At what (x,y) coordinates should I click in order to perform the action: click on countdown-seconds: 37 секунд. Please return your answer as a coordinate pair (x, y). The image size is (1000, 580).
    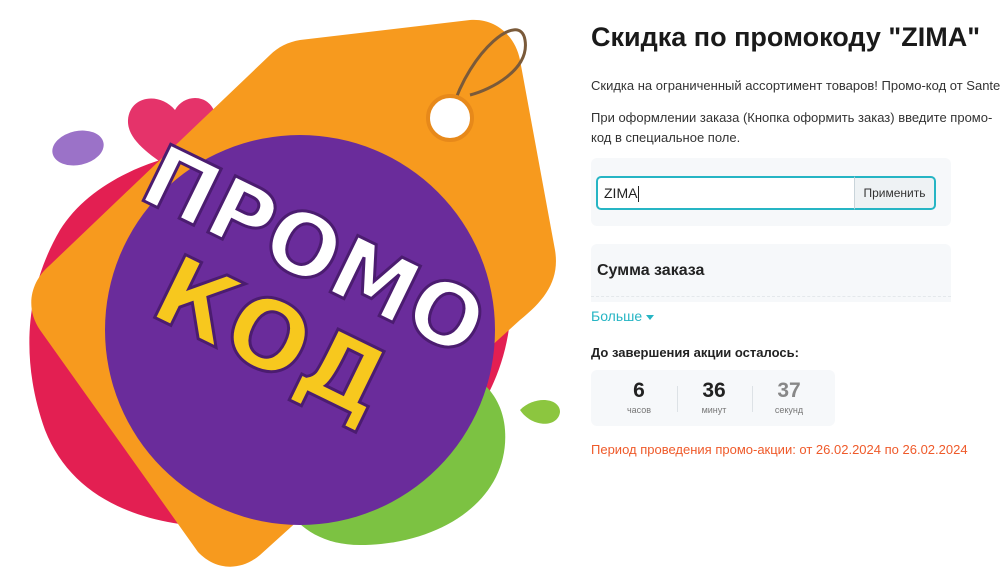
    Looking at the image, I should click on (789, 398).